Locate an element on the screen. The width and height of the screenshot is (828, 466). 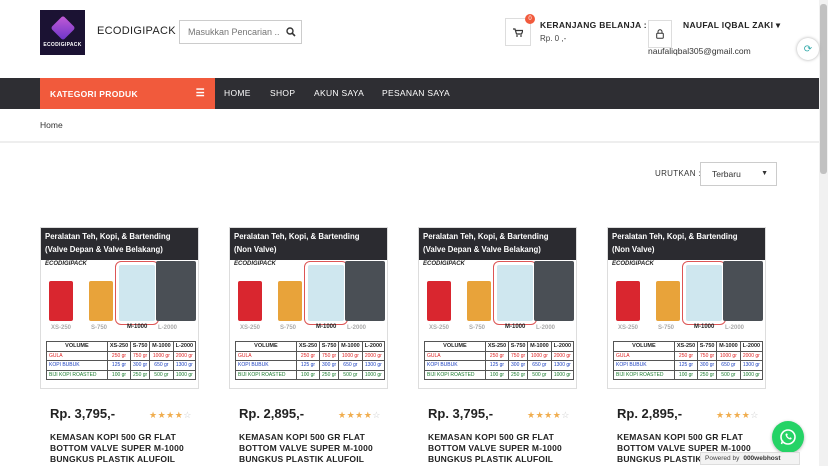
nav-home: HOME is located at coordinates (237, 93).